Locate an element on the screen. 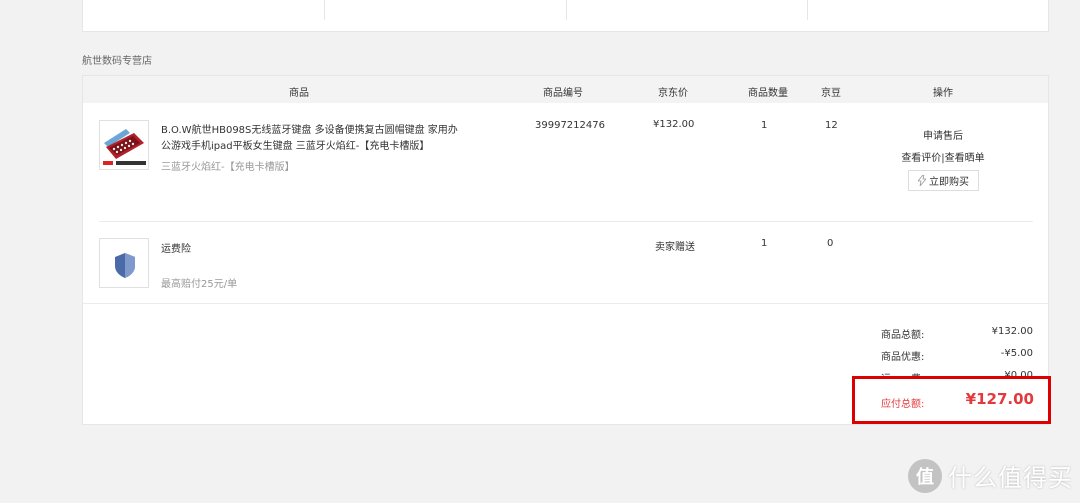 The width and height of the screenshot is (1080, 503). product-price: ¥132.00 is located at coordinates (674, 124).